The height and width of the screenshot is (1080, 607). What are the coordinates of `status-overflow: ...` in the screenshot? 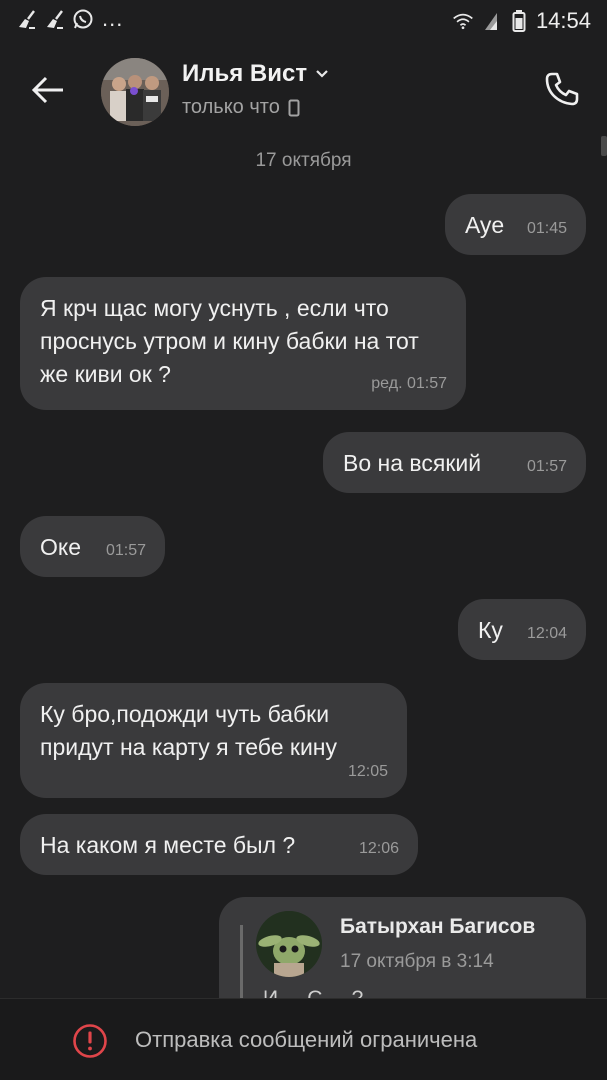 It's located at (113, 18).